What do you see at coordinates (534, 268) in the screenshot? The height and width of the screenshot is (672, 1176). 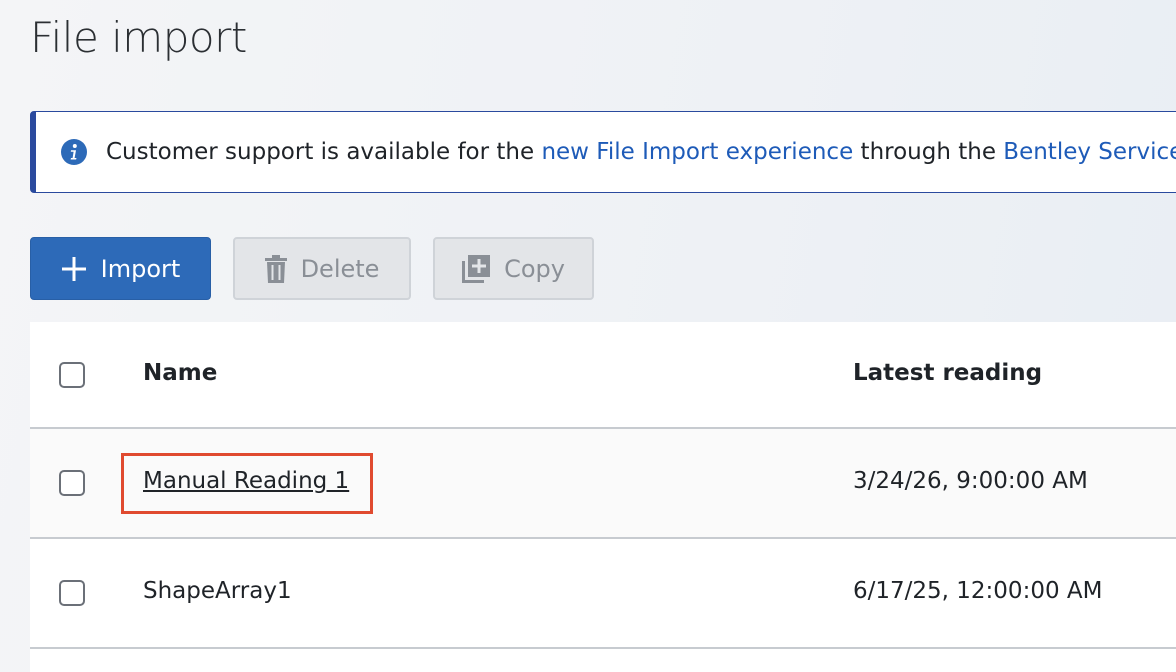 I see `copy-button-label: Copy` at bounding box center [534, 268].